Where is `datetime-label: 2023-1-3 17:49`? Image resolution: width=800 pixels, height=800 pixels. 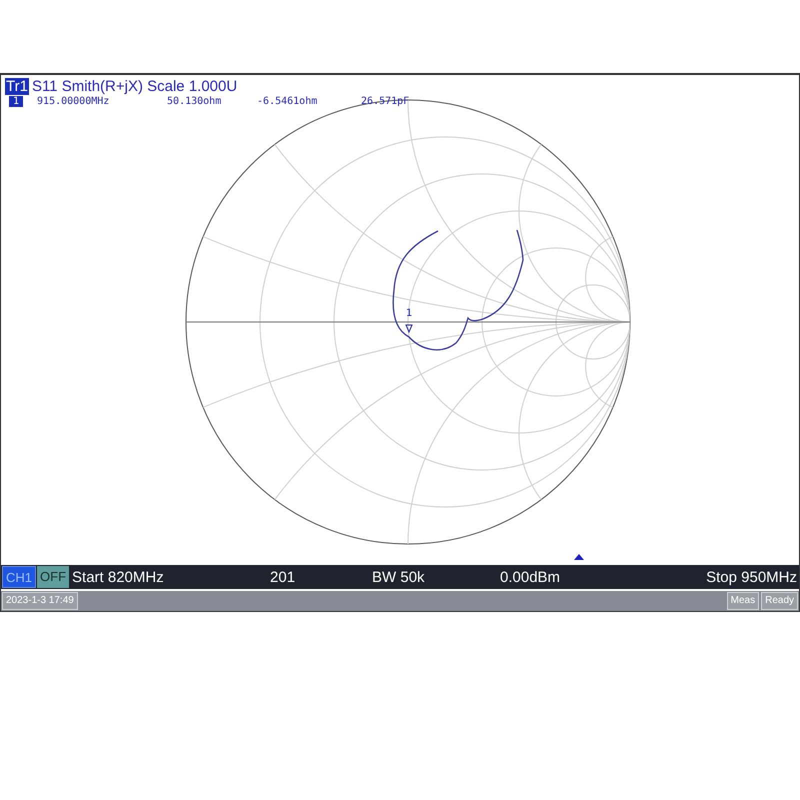 datetime-label: 2023-1-3 17:49 is located at coordinates (40, 601).